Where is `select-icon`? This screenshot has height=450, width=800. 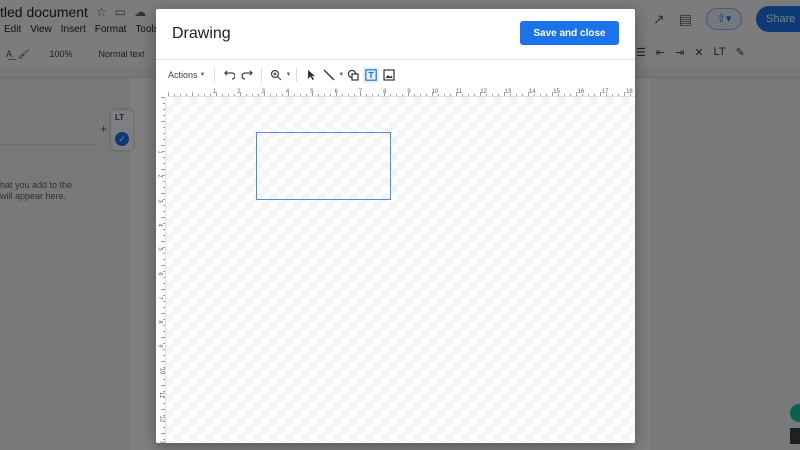 select-icon is located at coordinates (312, 75).